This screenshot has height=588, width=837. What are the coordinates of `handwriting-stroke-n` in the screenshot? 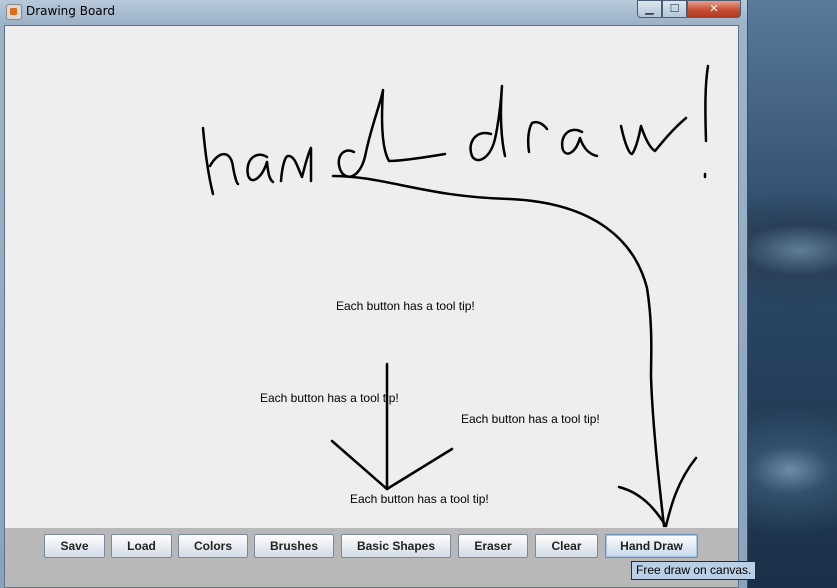 It's located at (296, 164).